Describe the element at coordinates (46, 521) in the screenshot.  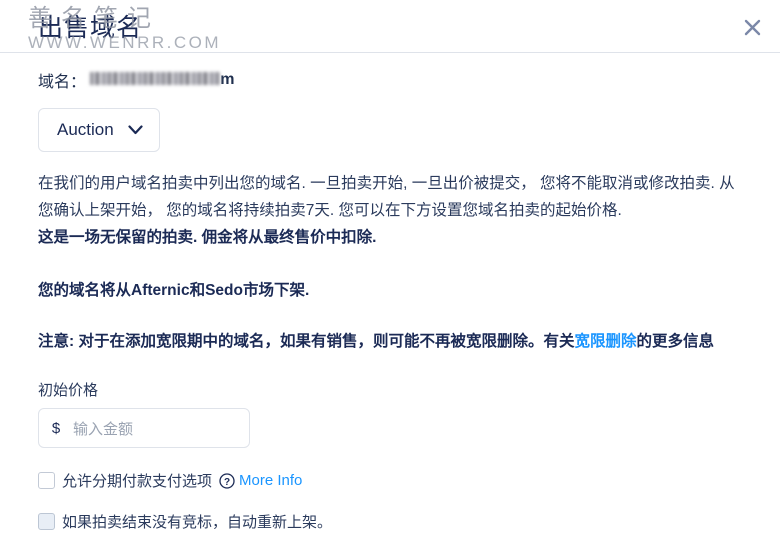
I see `relist-checkbox` at that location.